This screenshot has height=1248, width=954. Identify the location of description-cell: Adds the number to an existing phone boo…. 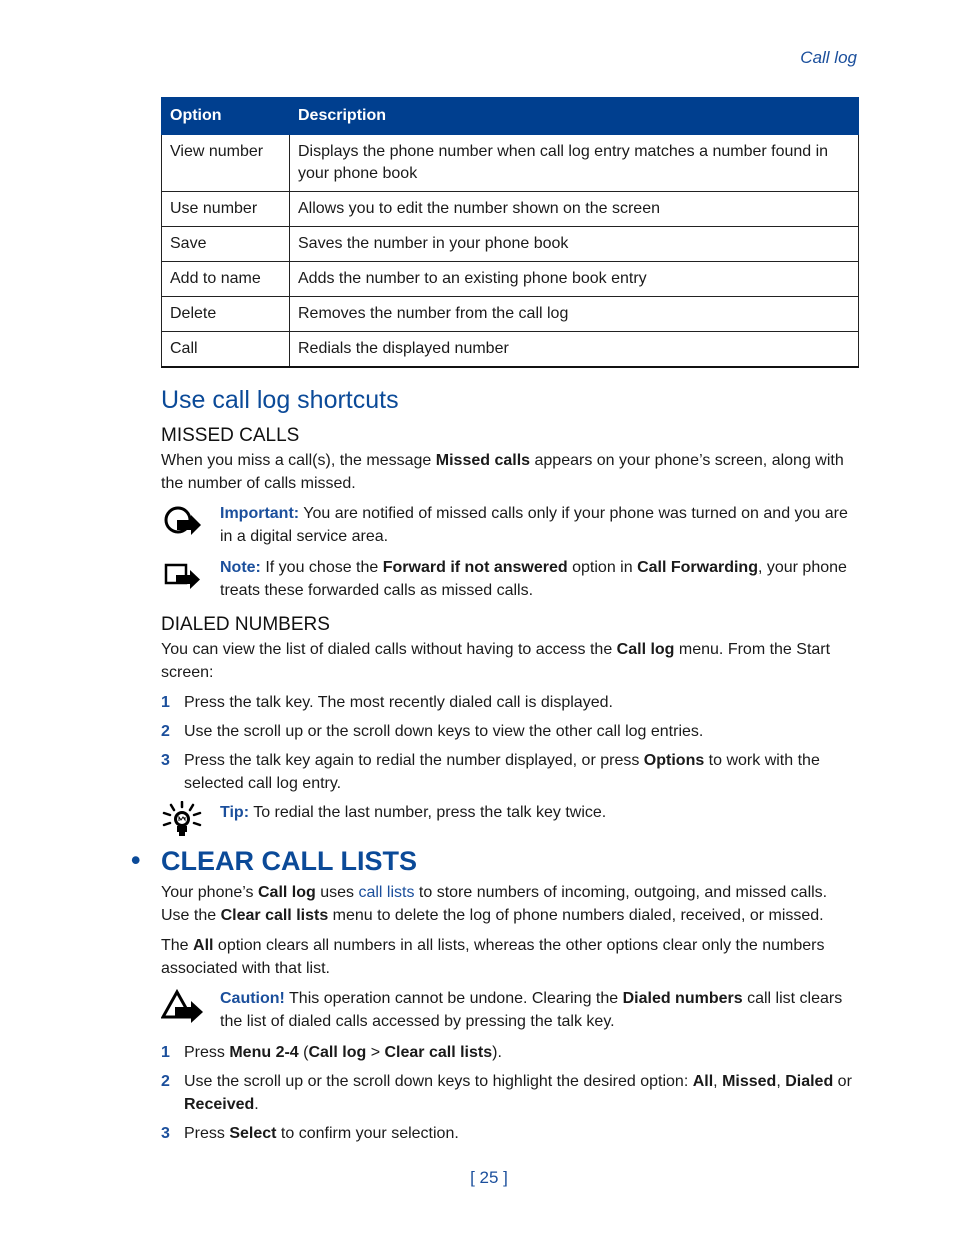
(574, 279).